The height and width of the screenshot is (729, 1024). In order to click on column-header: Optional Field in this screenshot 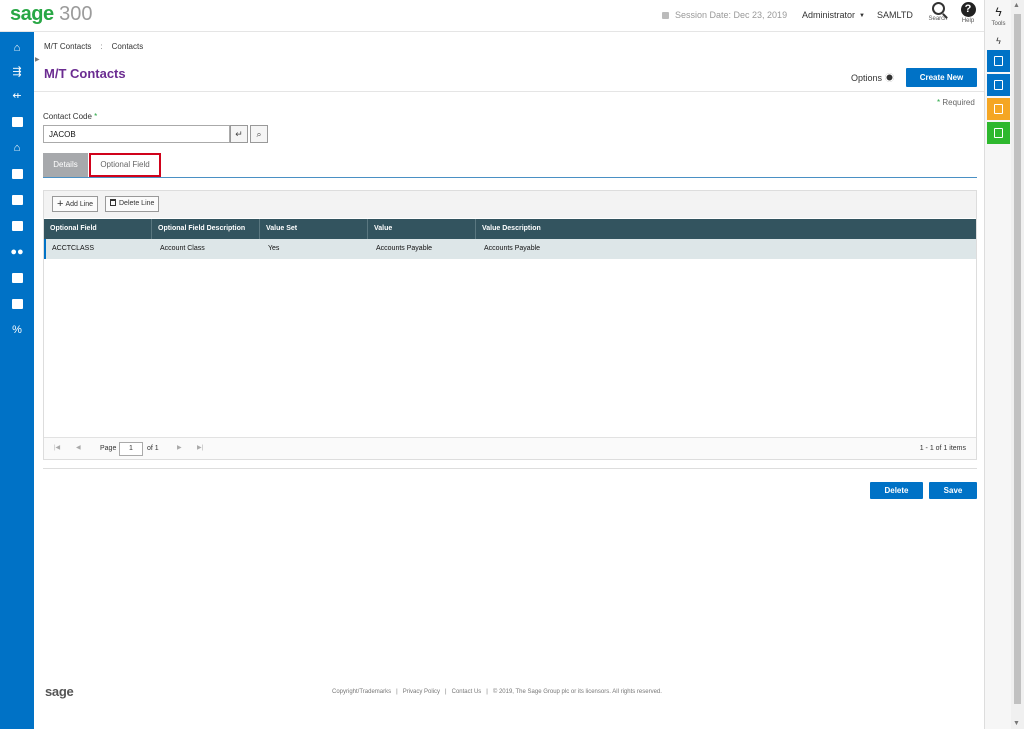, I will do `click(98, 229)`.